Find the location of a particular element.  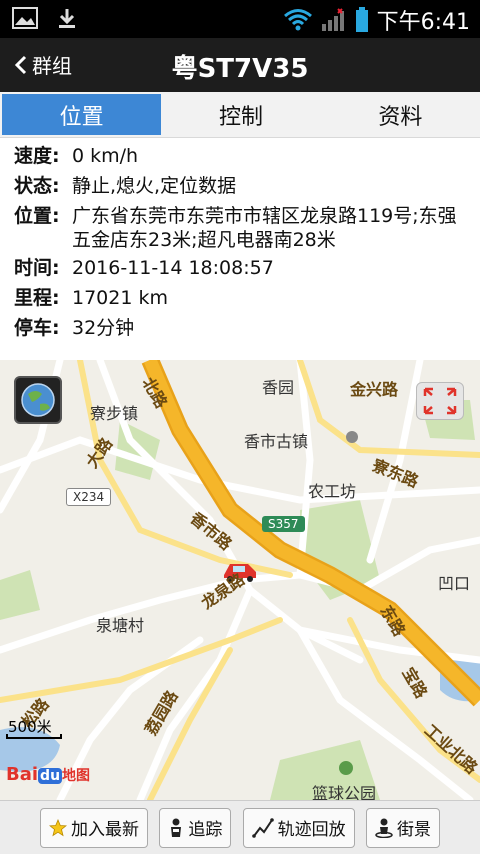

track-label: 追踪 is located at coordinates (205, 830).